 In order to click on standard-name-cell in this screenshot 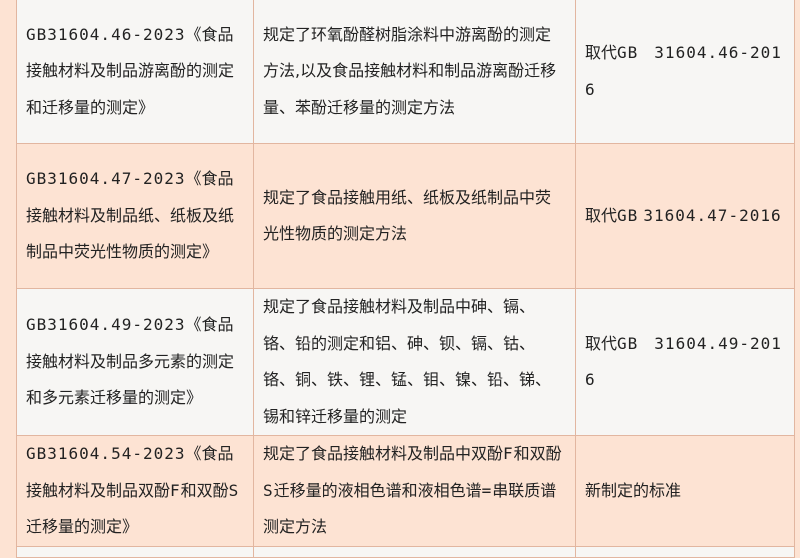, I will do `click(135, 552)`.